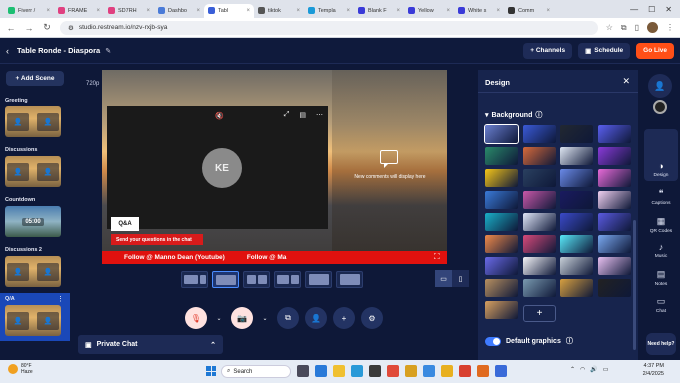  Describe the element at coordinates (29, 28) in the screenshot. I see `forward-arrow-icon: →` at that location.